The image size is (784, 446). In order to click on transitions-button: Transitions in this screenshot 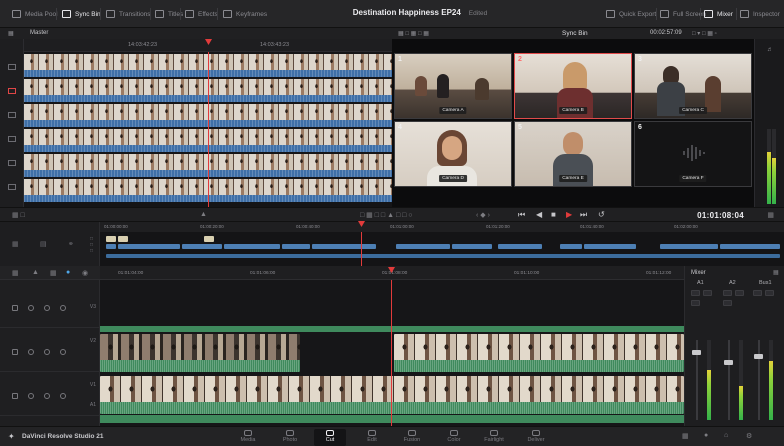, I will do `click(128, 14)`.